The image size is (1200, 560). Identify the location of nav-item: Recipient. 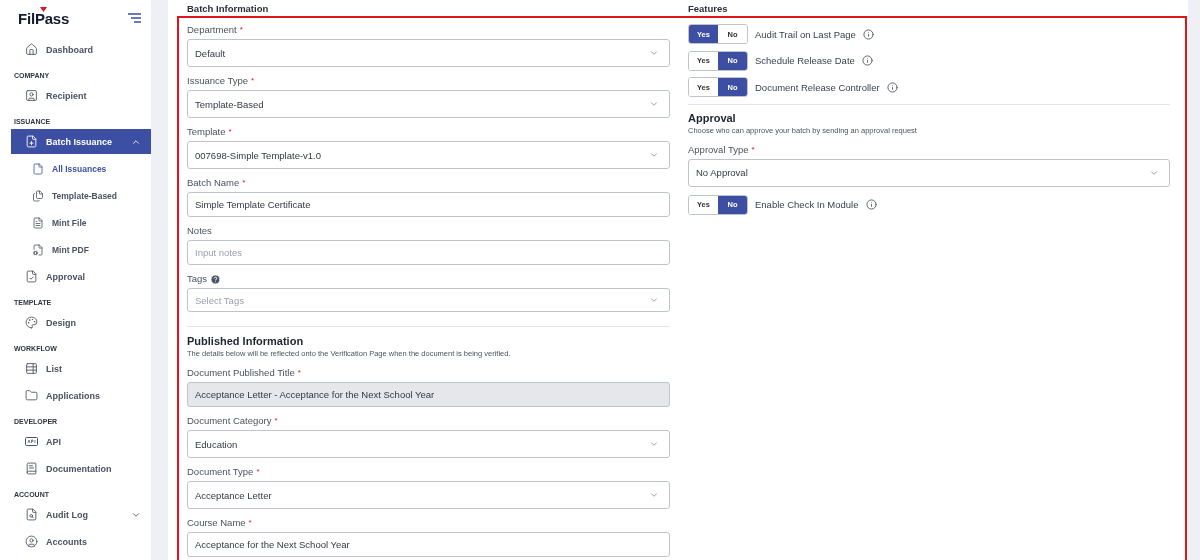
(81, 95).